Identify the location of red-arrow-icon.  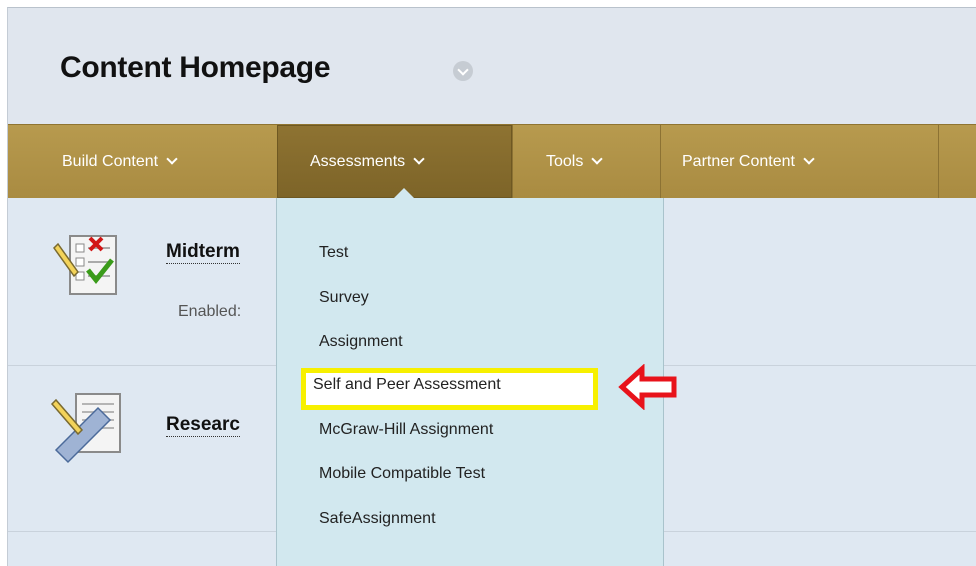
(647, 387).